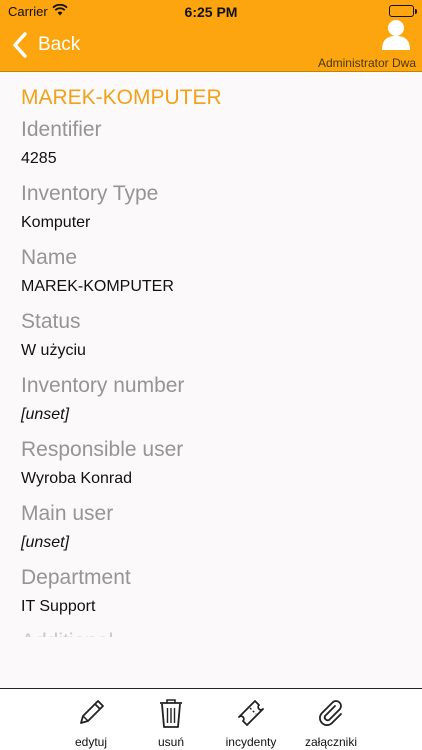 Image resolution: width=422 pixels, height=750 pixels. Describe the element at coordinates (331, 742) in the screenshot. I see `attachments-label: załączniki` at that location.